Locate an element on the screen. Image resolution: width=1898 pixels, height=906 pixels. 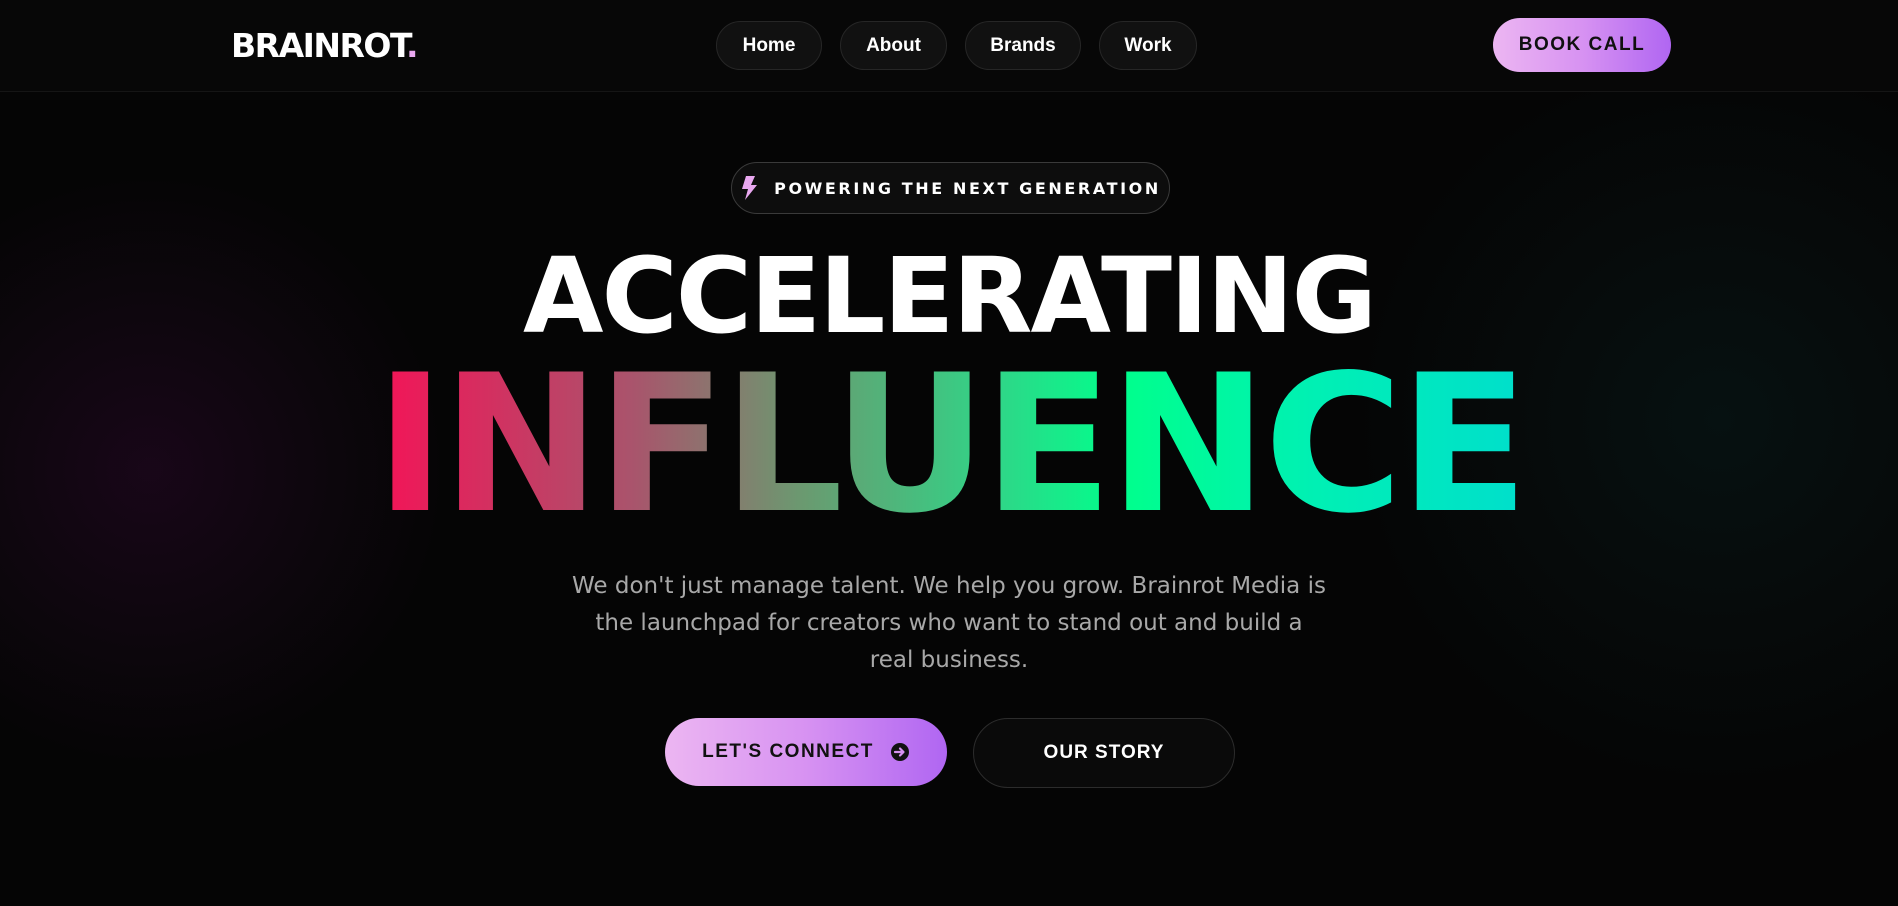
nav-link-home: Home is located at coordinates (769, 45).